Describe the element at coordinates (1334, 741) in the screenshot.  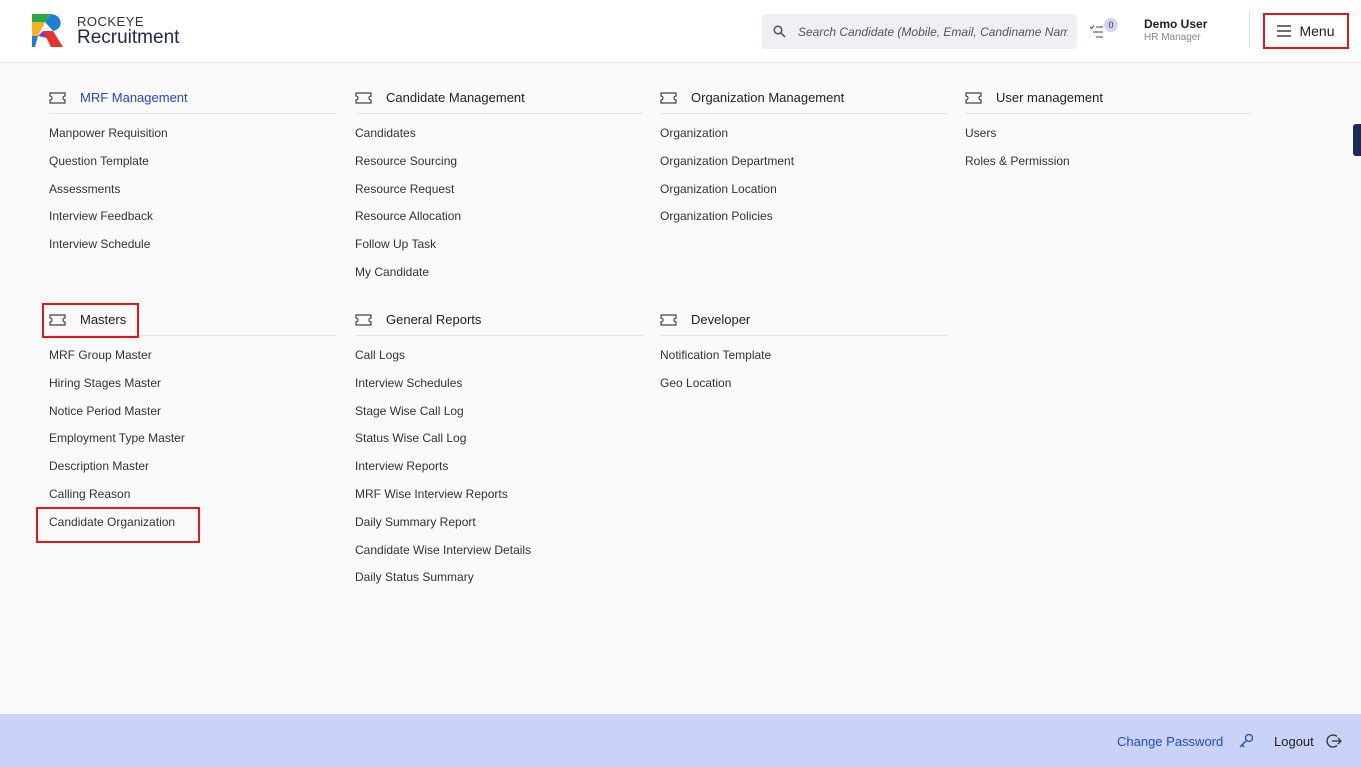
I see `logout-icon` at that location.